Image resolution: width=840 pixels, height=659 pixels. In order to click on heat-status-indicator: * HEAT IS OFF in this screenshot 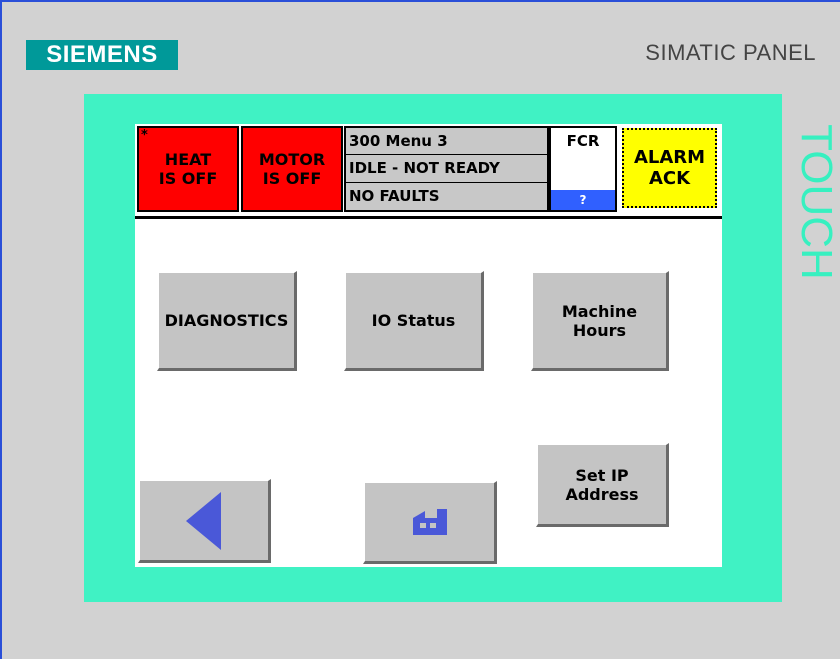, I will do `click(188, 169)`.